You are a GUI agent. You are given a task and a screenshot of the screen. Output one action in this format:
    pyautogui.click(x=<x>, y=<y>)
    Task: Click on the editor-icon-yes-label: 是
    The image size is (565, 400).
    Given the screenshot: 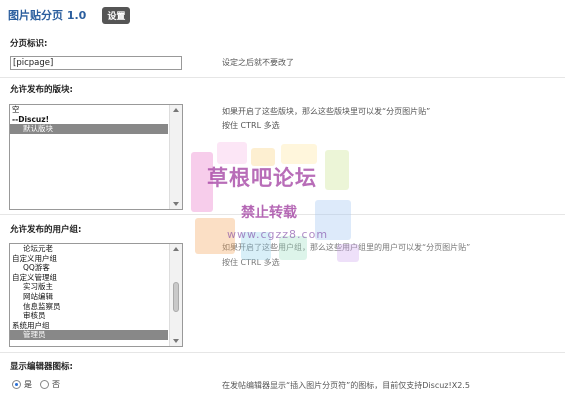 What is the action you would take?
    pyautogui.click(x=28, y=384)
    